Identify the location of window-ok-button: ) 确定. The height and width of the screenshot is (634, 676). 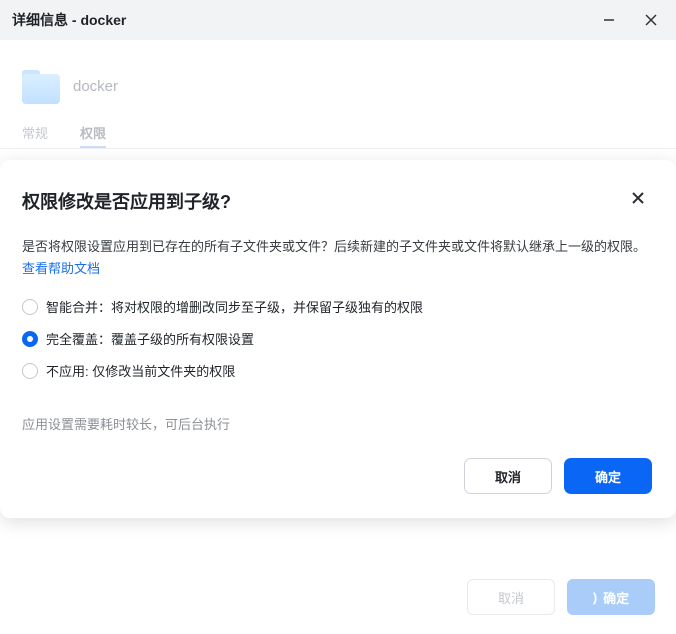
(611, 597).